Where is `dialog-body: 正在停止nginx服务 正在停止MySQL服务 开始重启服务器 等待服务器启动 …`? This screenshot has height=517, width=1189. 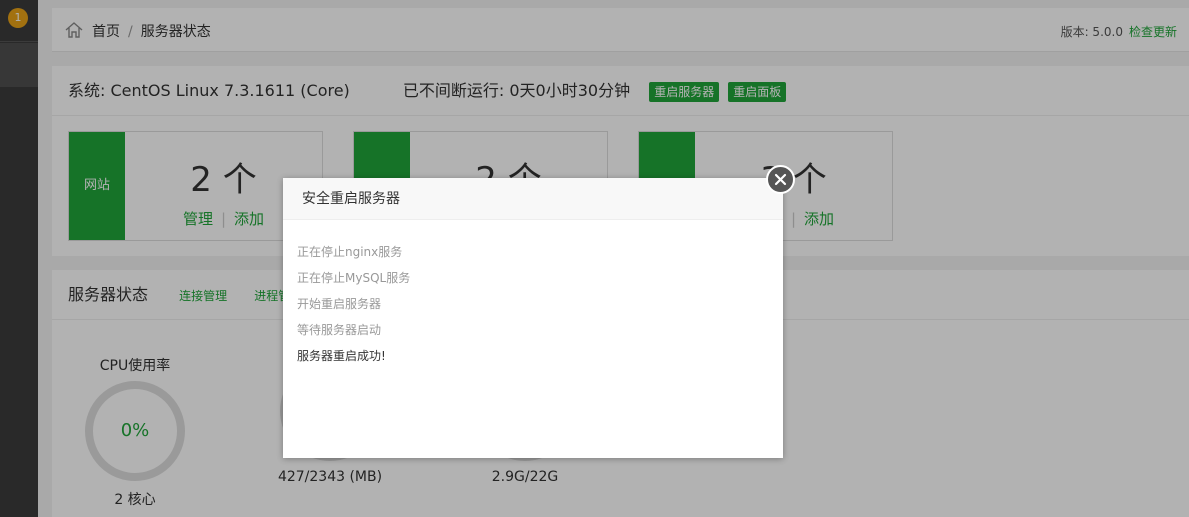
dialog-body: 正在停止nginx服务 正在停止MySQL服务 开始重启服务器 等待服务器启动 … is located at coordinates (533, 304).